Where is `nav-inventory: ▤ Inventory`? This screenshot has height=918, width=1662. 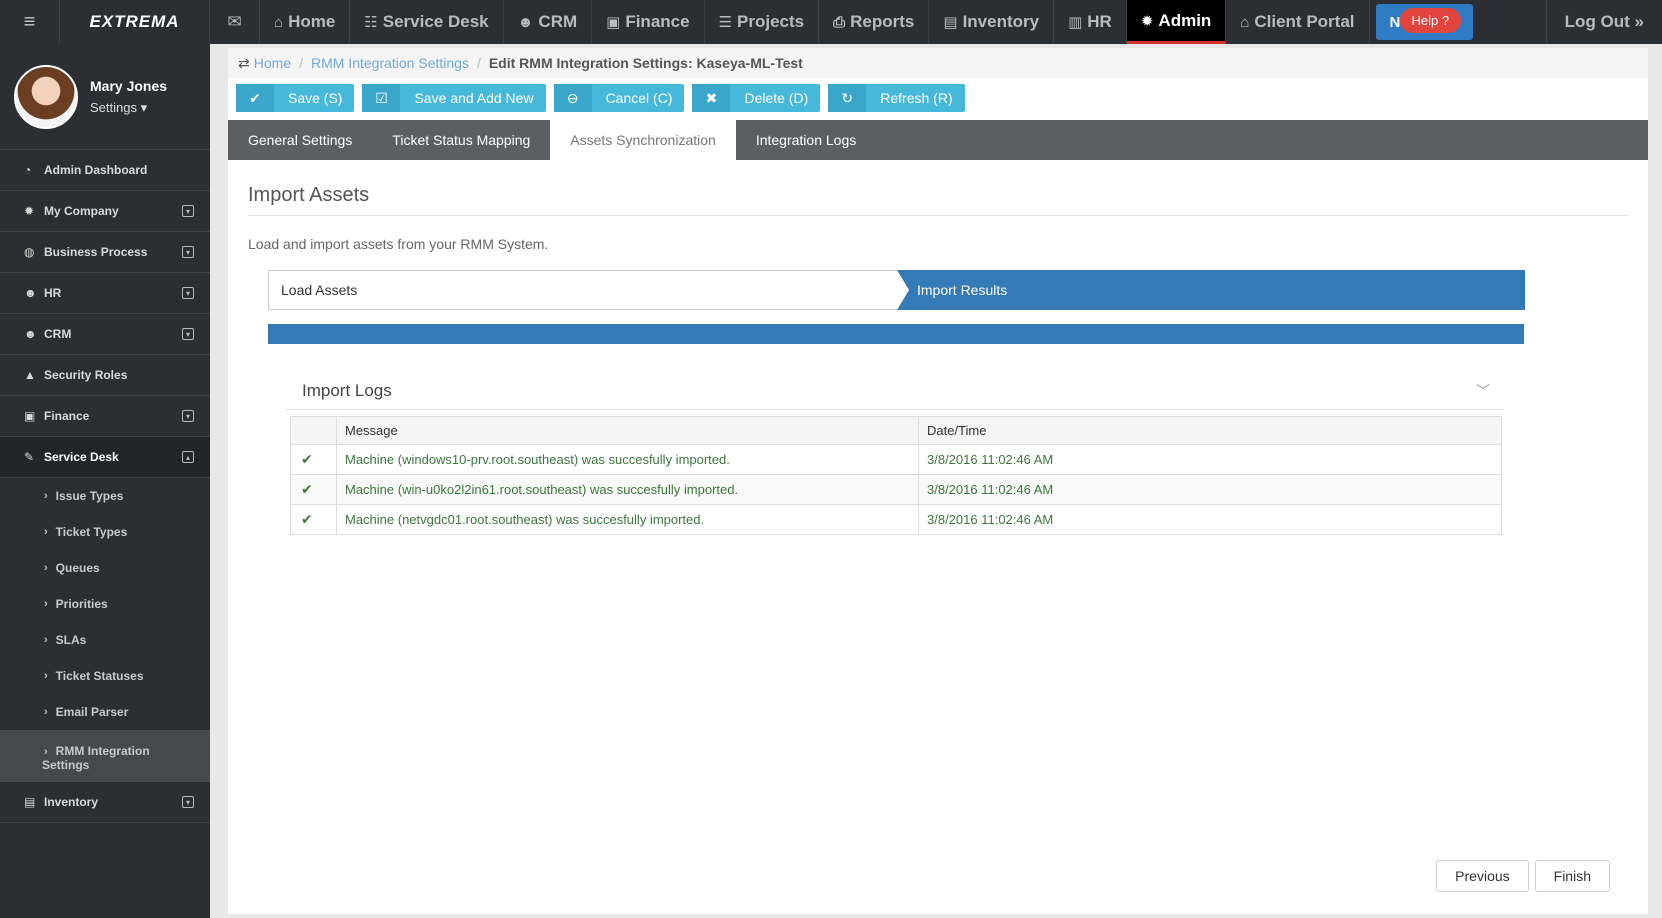 nav-inventory: ▤ Inventory is located at coordinates (992, 22).